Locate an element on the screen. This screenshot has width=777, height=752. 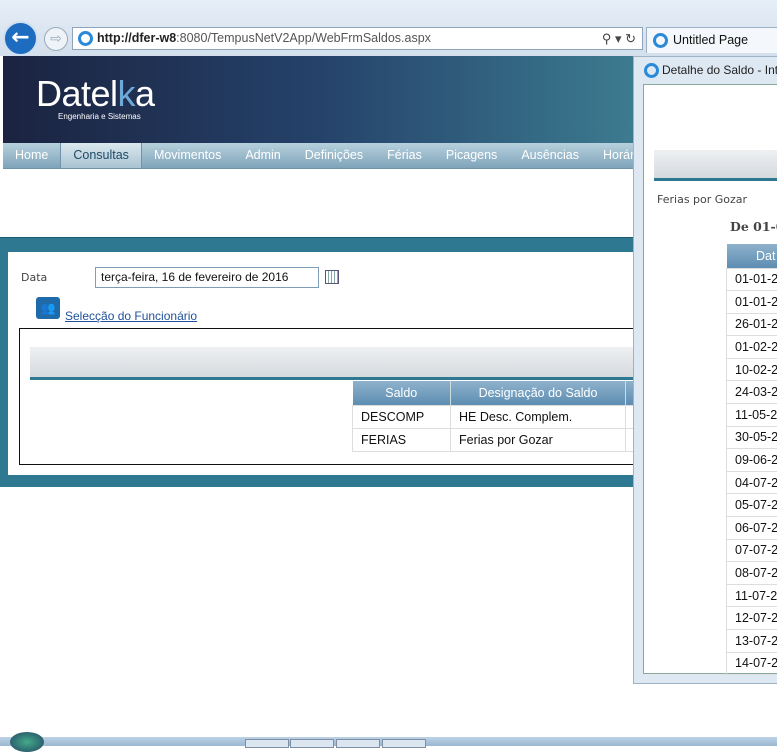
browser-tab: Untitled Page is located at coordinates (711, 40).